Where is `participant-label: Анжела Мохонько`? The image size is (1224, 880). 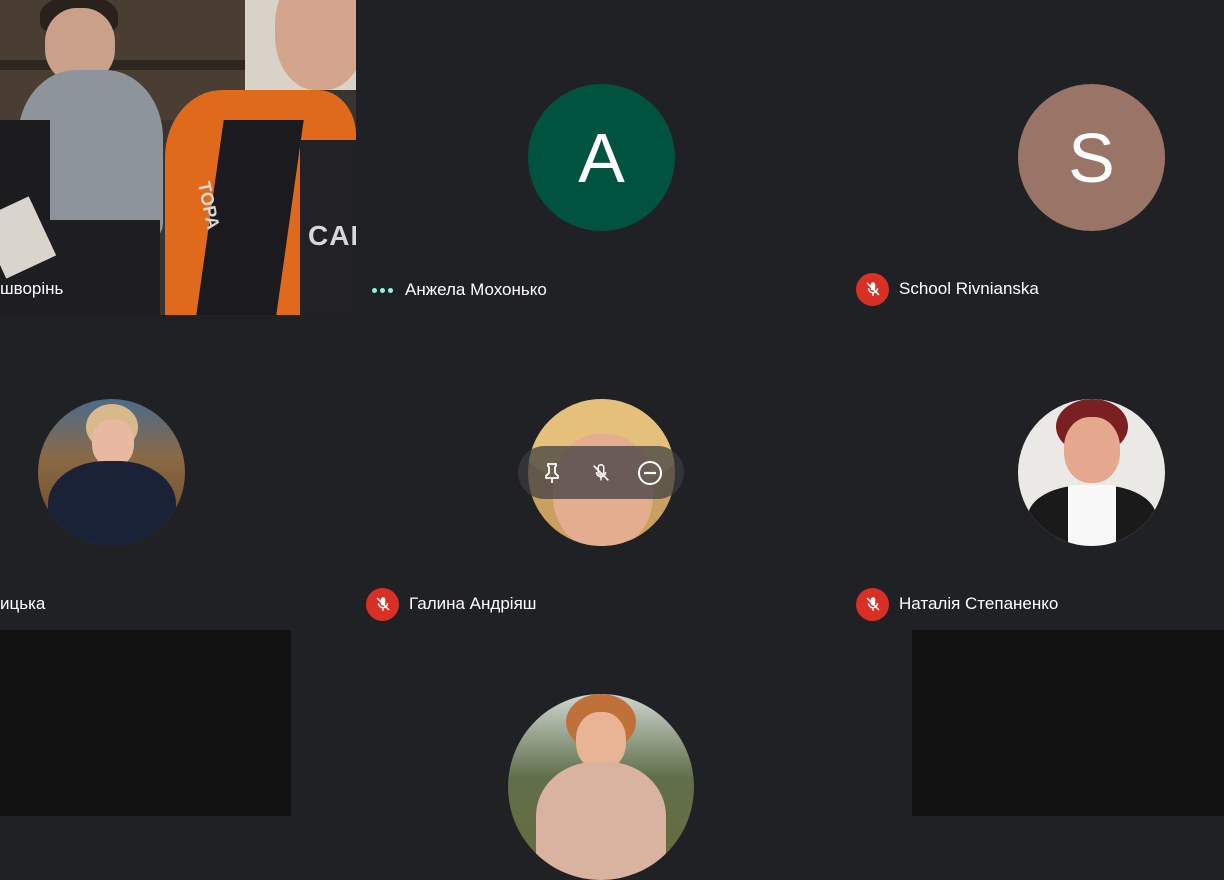
participant-label: Анжела Мохонько is located at coordinates (452, 290).